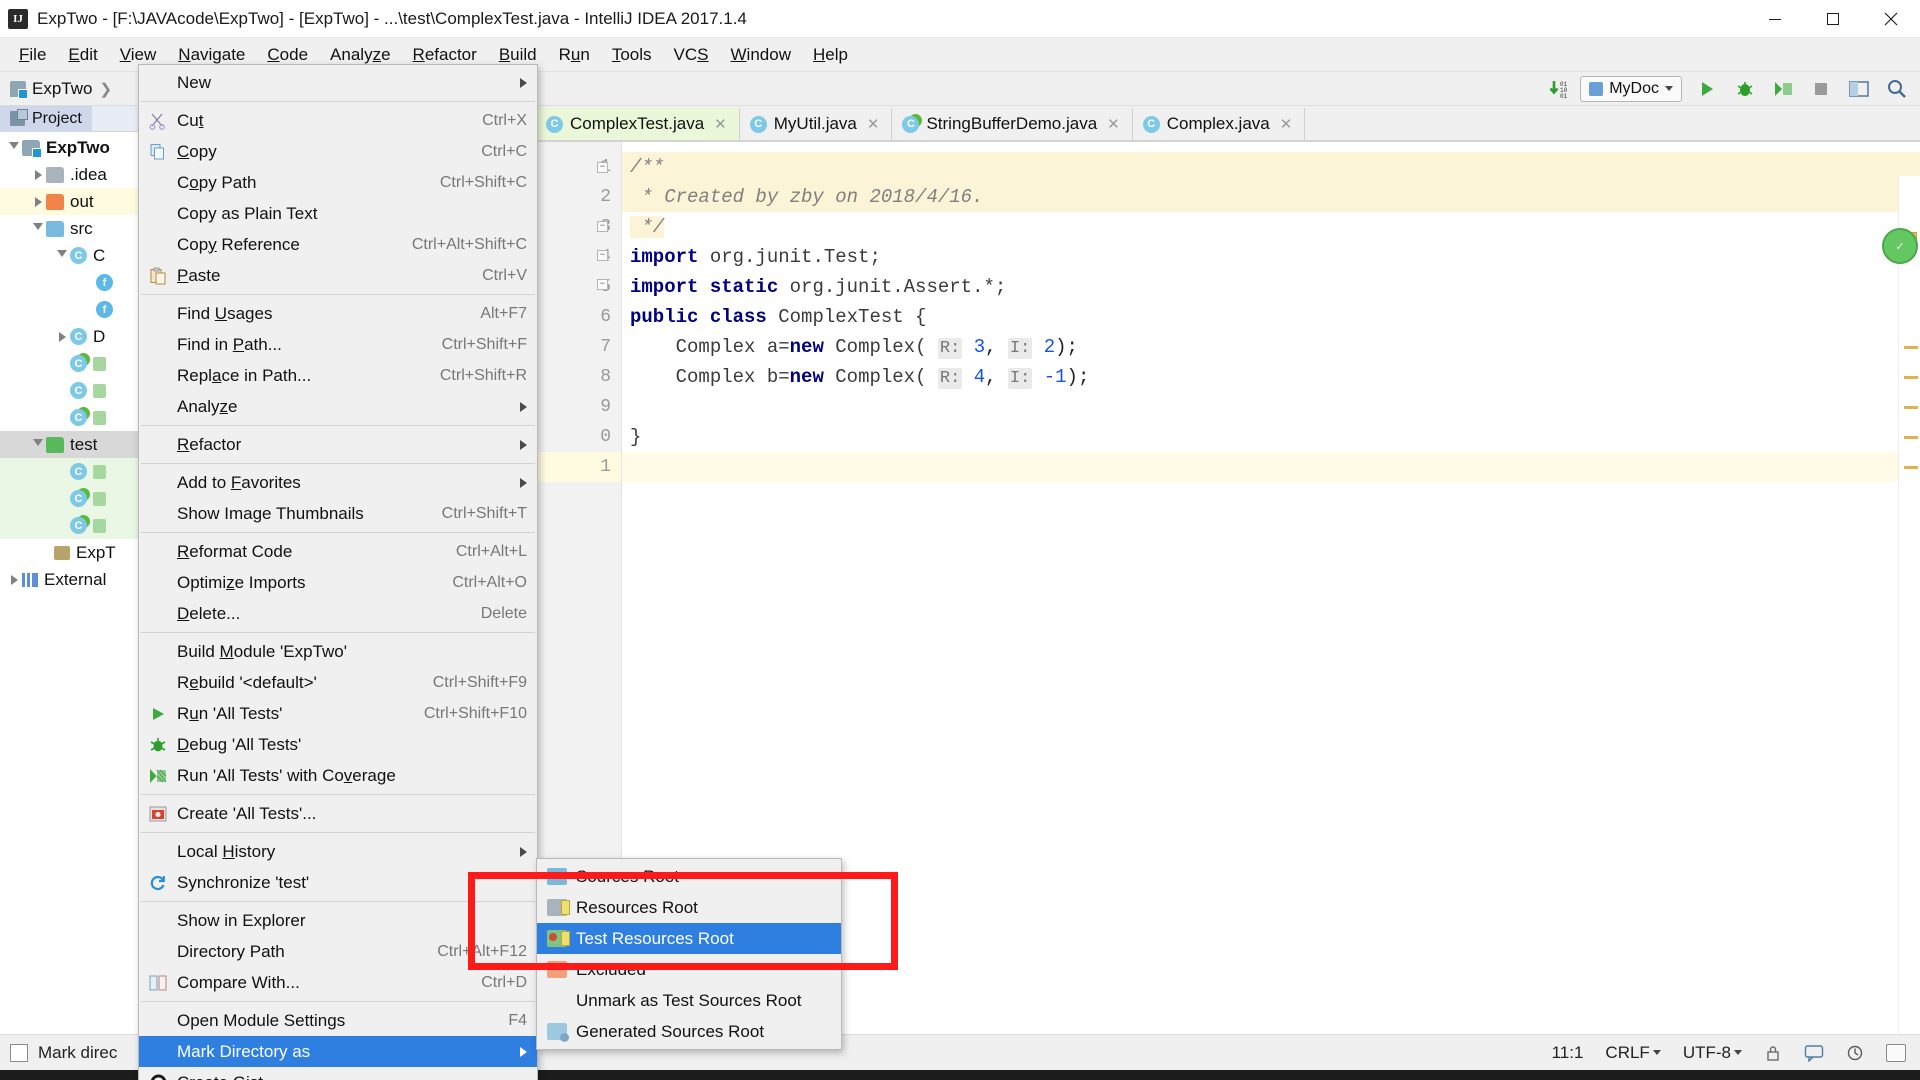 The image size is (1920, 1080). Describe the element at coordinates (338, 444) in the screenshot. I see `menu-item-refactor: Refactor` at that location.